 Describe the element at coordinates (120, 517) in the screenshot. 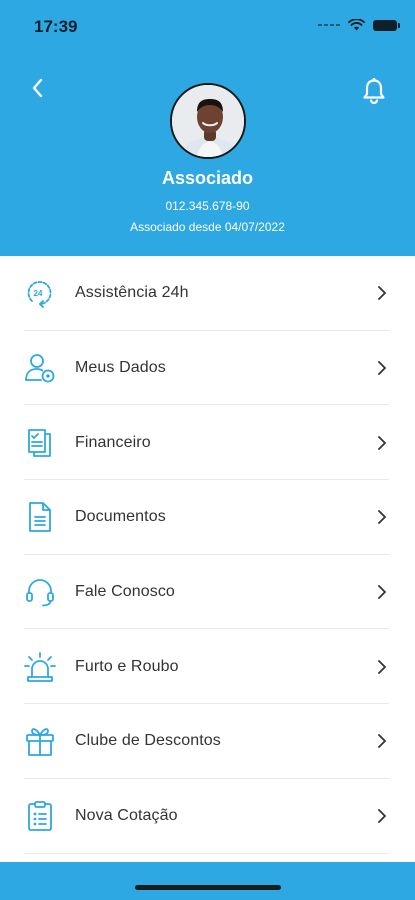

I see `menu-item-label: Documentos` at that location.